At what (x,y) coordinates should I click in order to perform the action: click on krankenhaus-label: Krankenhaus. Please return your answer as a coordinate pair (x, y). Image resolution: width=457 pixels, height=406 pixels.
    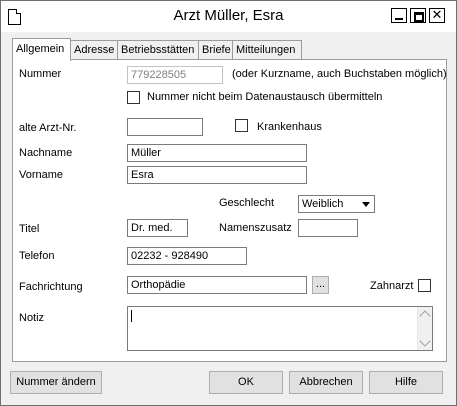
    Looking at the image, I should click on (289, 127).